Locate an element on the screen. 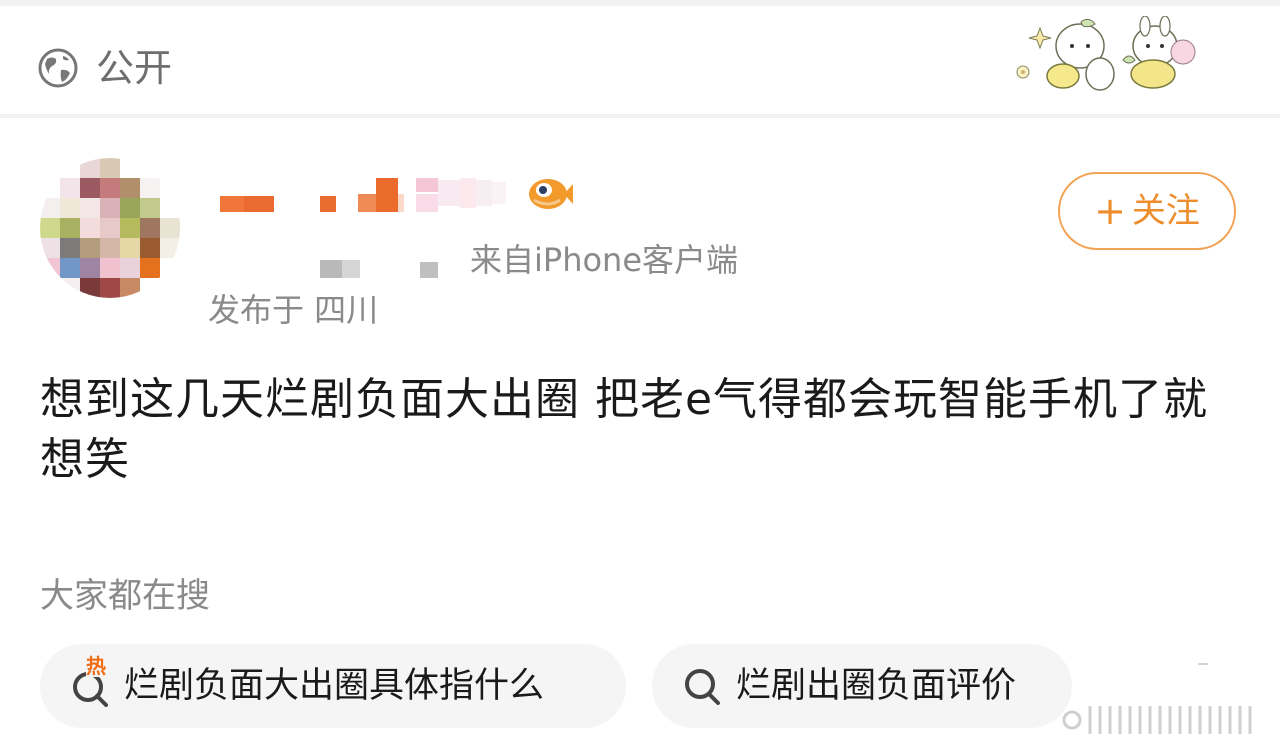  trending-search-title: 大家都在搜 is located at coordinates (125, 596).